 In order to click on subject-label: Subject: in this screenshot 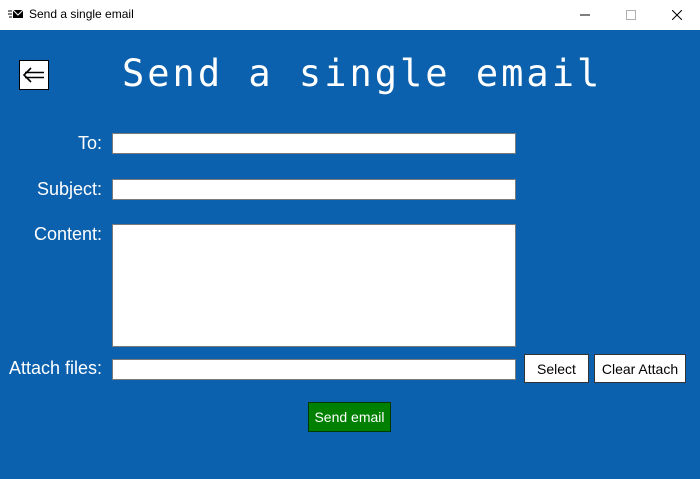, I will do `click(69, 189)`.